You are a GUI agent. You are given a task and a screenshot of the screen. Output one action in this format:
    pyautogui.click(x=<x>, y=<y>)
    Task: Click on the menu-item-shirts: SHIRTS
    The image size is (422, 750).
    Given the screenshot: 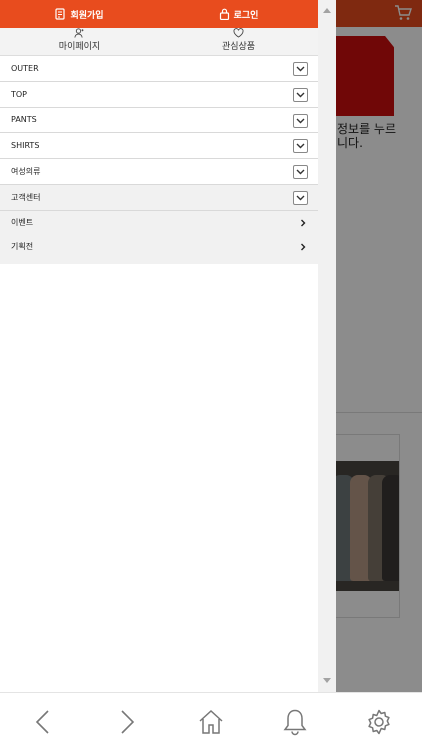 What is the action you would take?
    pyautogui.click(x=159, y=146)
    